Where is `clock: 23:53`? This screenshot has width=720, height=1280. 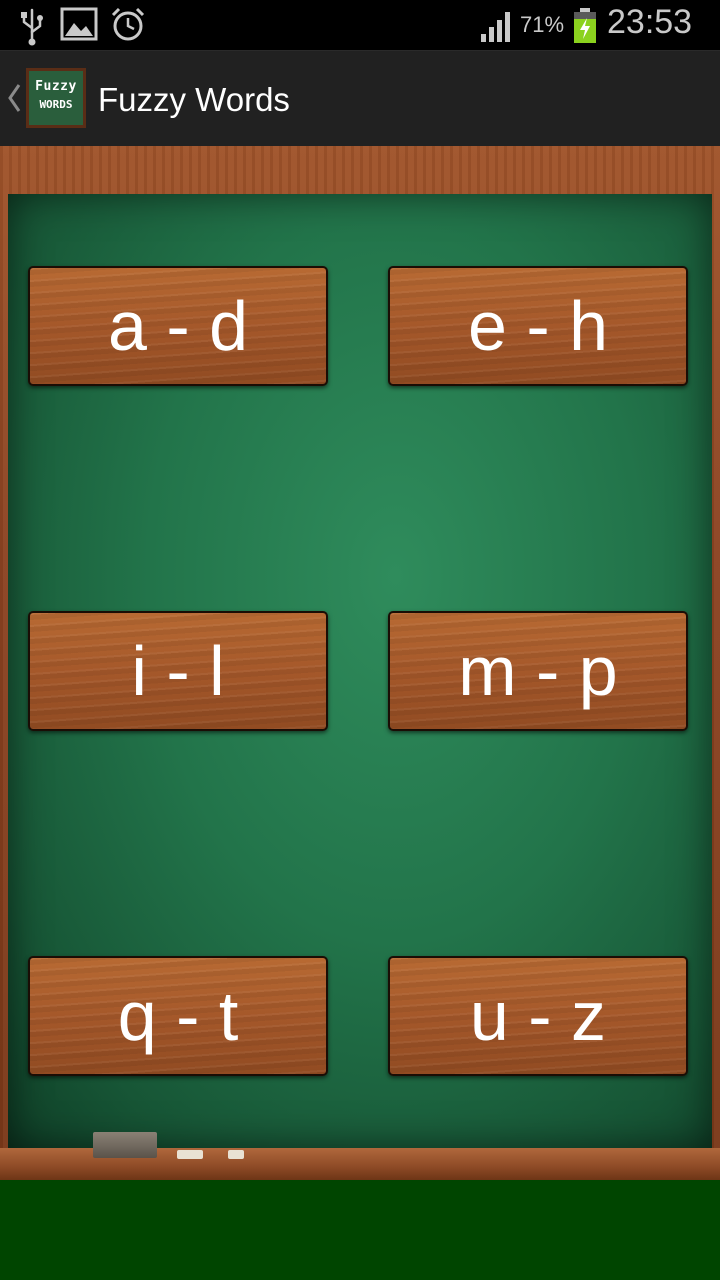
clock: 23:53 is located at coordinates (650, 22).